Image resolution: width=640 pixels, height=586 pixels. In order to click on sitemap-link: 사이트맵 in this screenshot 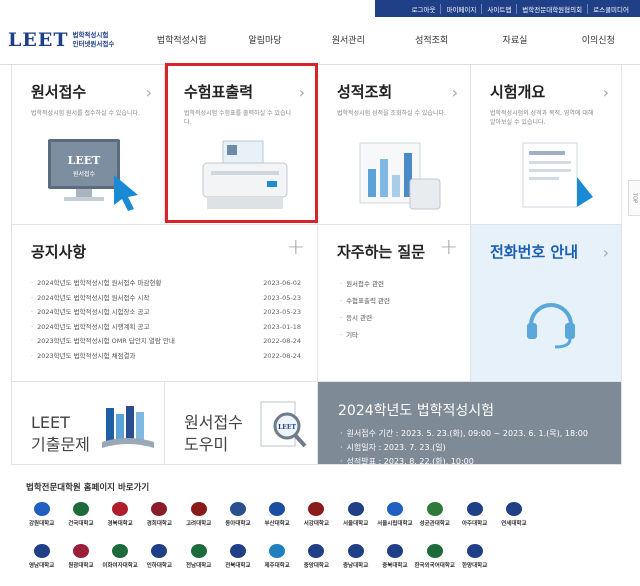, I will do `click(498, 8)`.